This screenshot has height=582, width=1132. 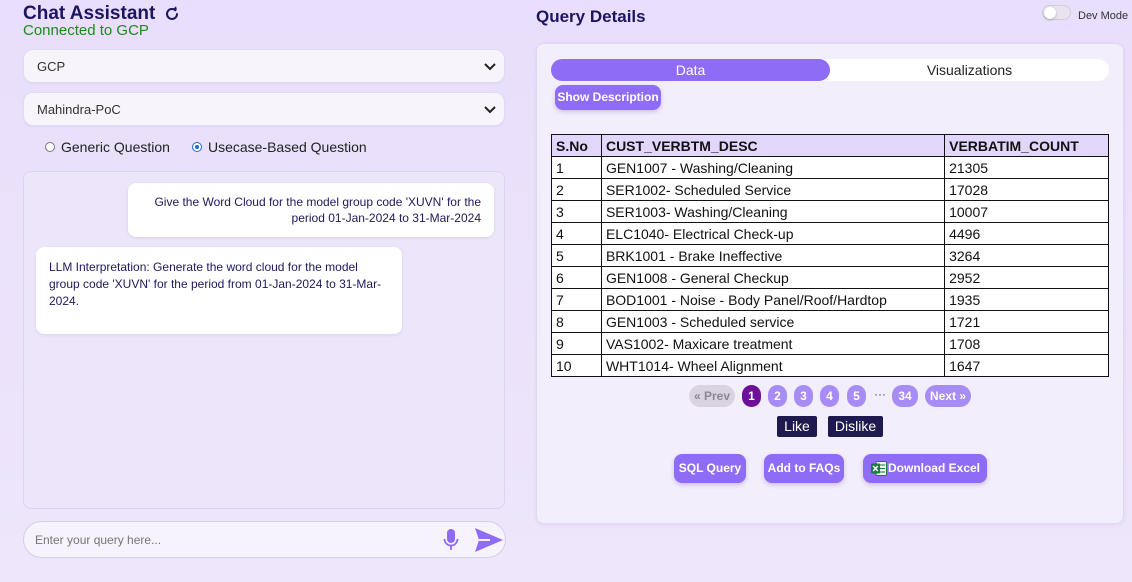 I want to click on table-cell: 7, so click(x=576, y=299).